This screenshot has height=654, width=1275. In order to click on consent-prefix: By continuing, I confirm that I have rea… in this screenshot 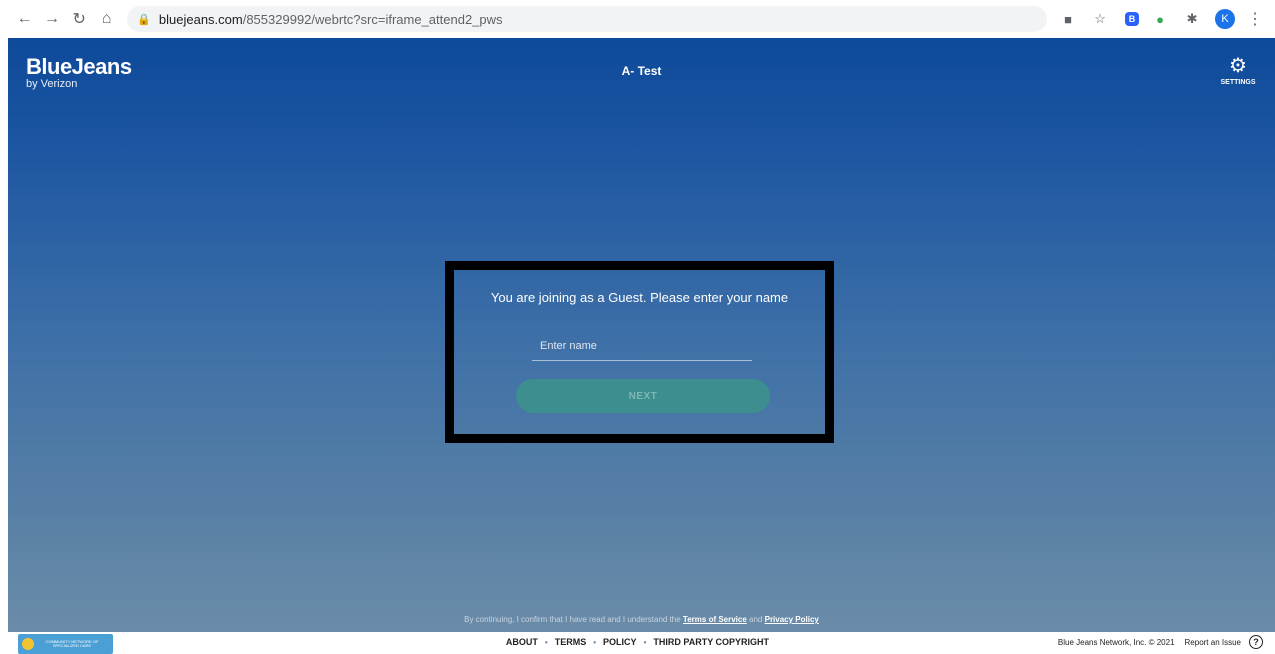, I will do `click(573, 619)`.